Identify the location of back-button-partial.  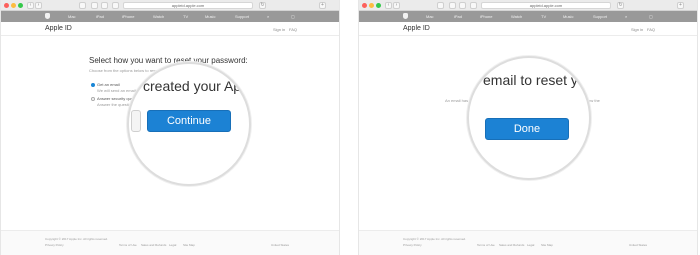
(136, 121).